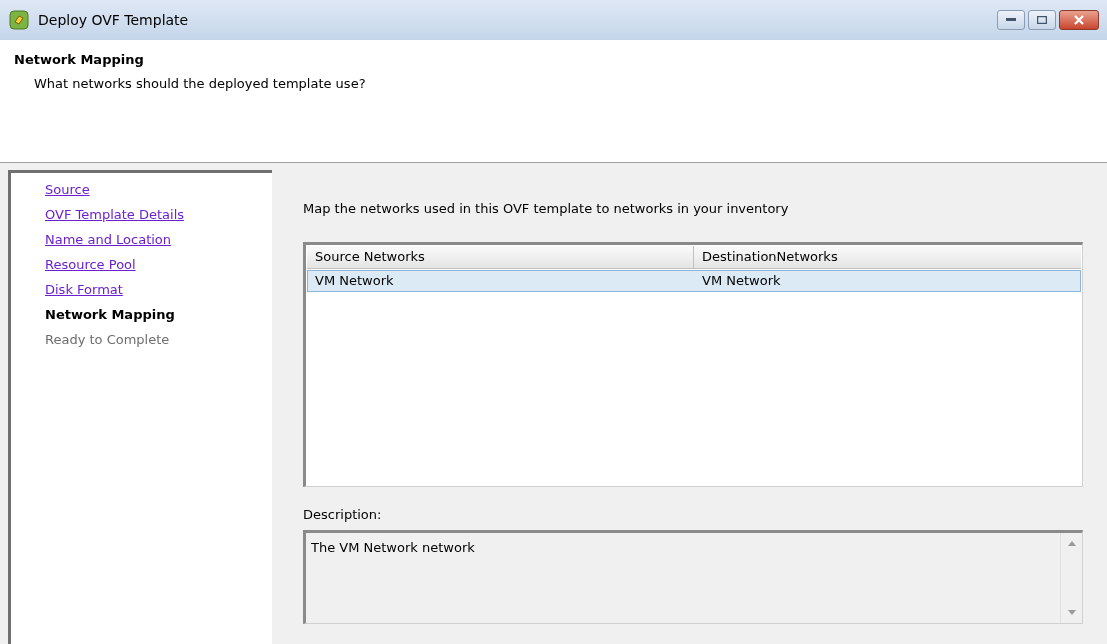 This screenshot has width=1107, height=644. I want to click on description-text: The VM Network network, so click(393, 548).